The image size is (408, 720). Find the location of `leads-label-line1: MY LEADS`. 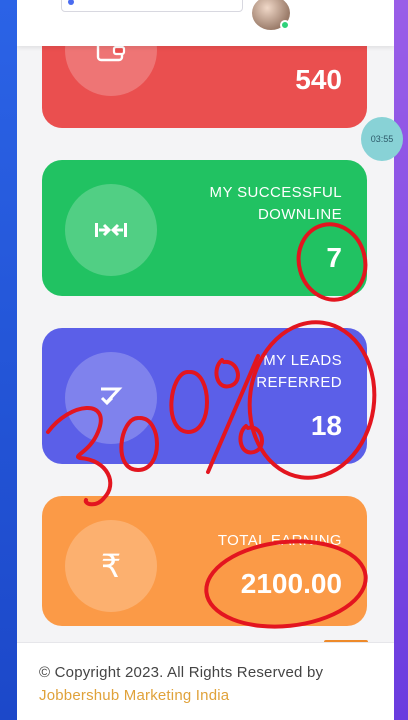

leads-label-line1: MY LEADS is located at coordinates (302, 360).